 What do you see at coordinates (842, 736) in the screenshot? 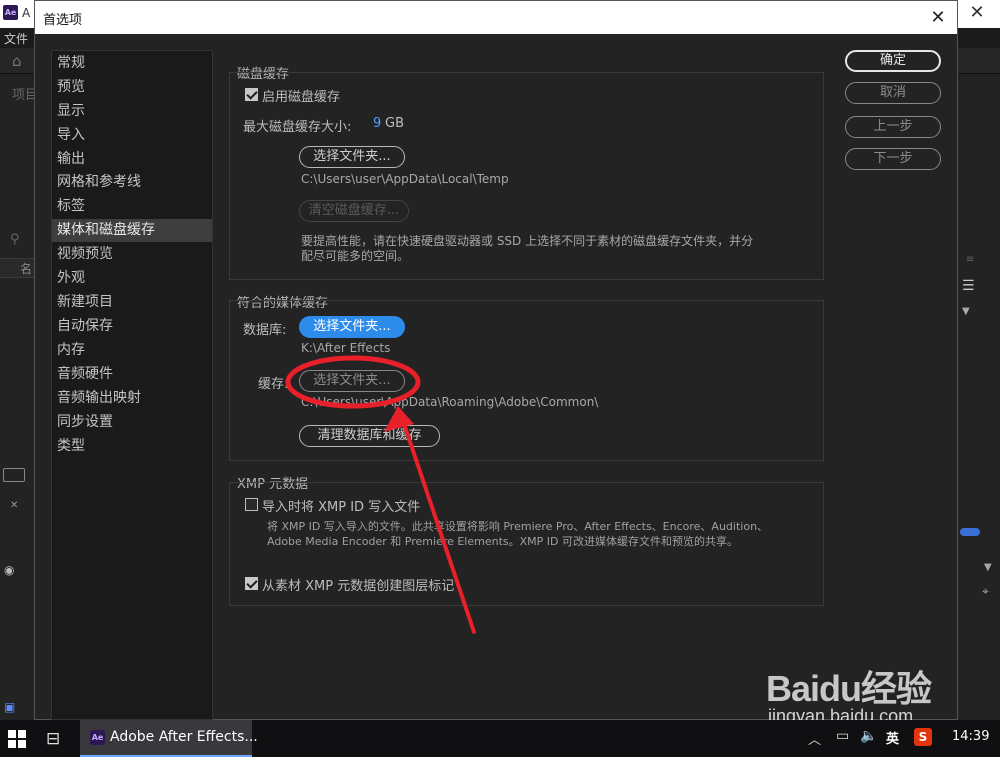
I see `network-icon: ▭` at bounding box center [842, 736].